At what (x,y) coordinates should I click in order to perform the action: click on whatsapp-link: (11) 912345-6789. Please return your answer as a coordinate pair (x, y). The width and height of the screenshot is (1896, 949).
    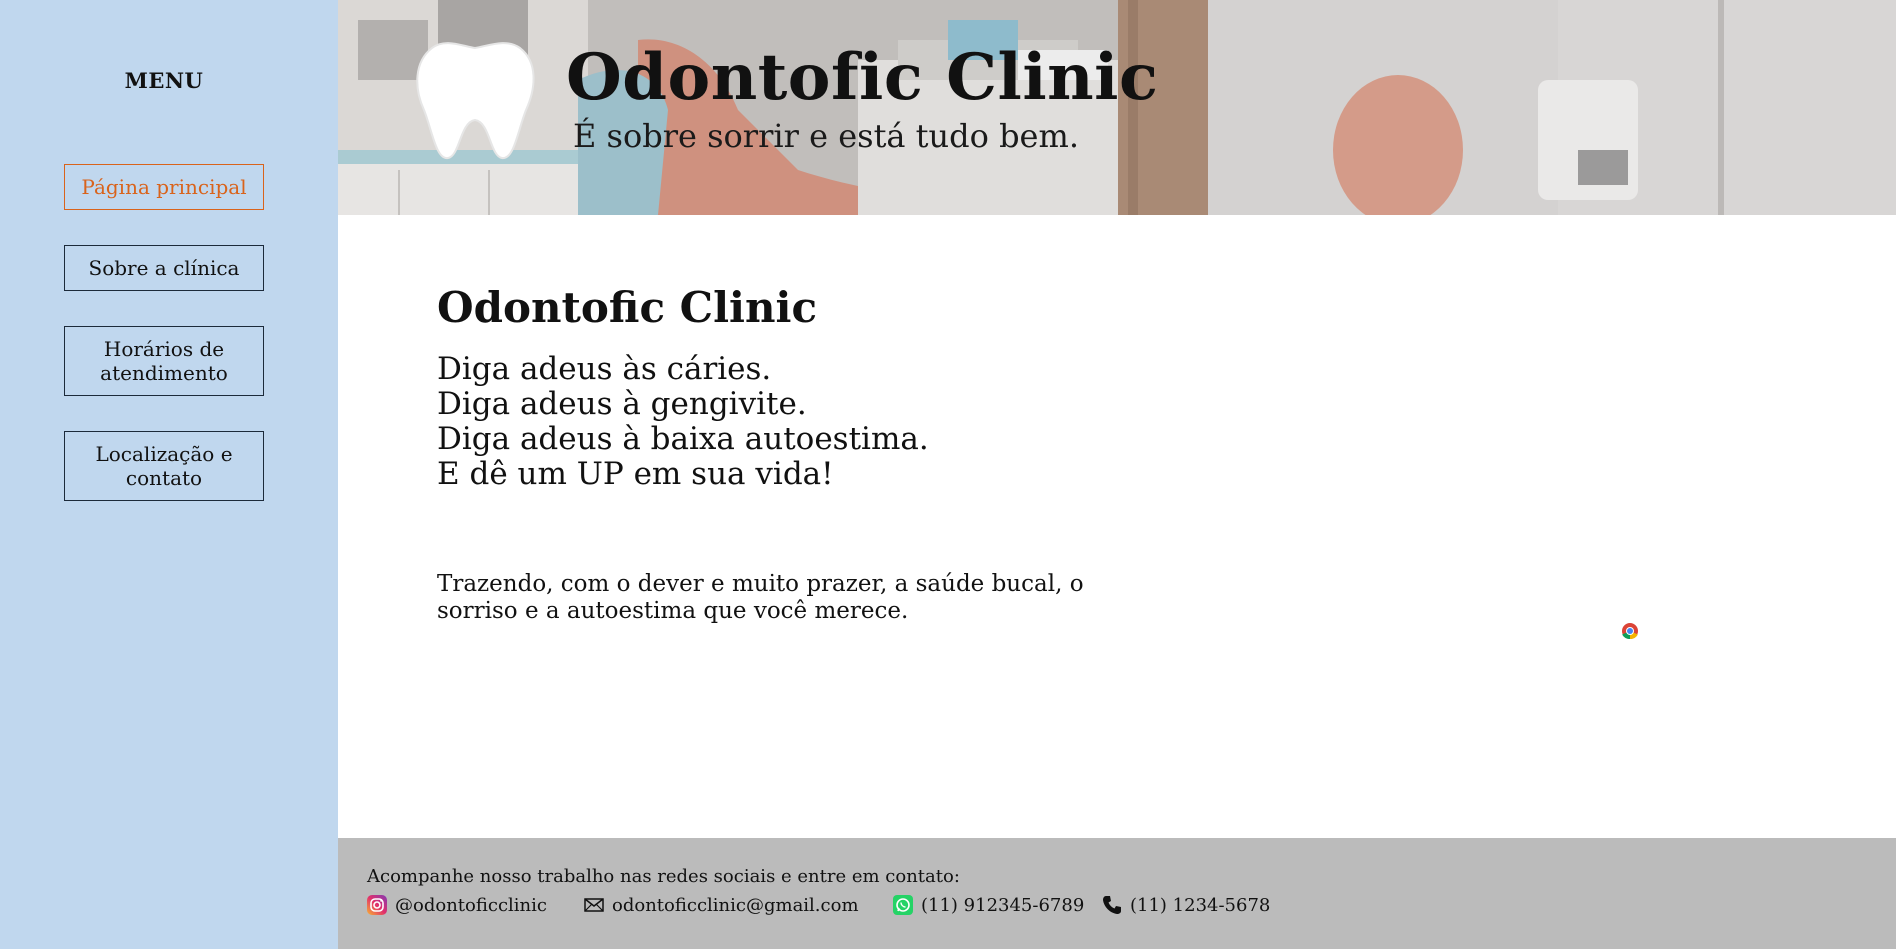
    Looking at the image, I should click on (988, 905).